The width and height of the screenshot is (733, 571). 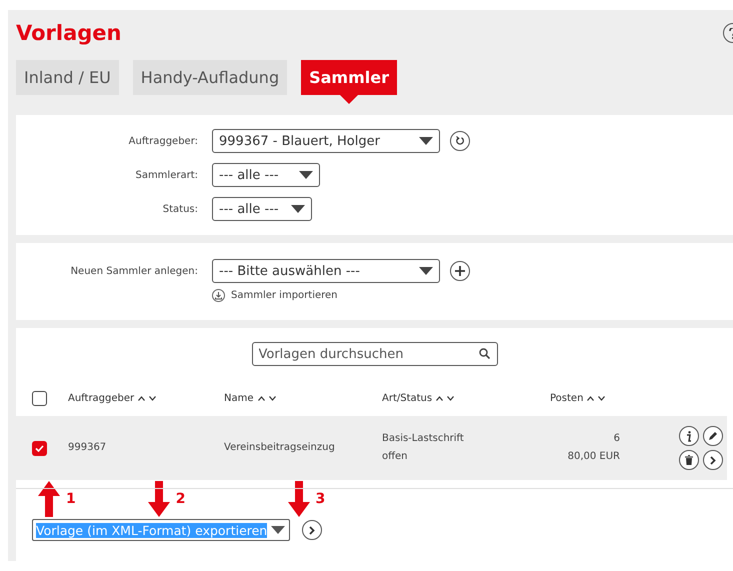 I want to click on field-label: Sammlerart:, so click(x=166, y=175).